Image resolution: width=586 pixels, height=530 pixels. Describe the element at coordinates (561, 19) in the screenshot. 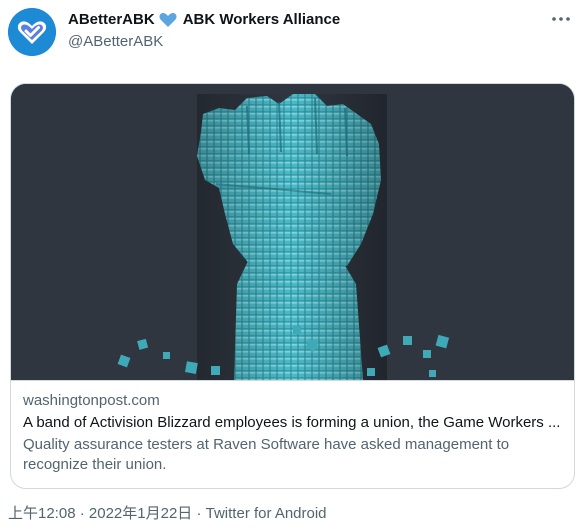

I see `more-options-icon` at that location.